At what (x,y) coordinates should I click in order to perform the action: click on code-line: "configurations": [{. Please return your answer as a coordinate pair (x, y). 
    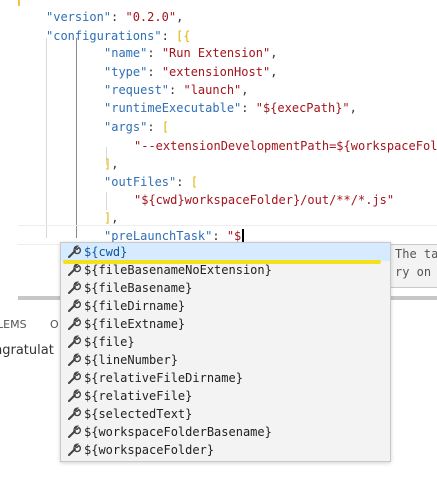
    Looking at the image, I should click on (118, 36).